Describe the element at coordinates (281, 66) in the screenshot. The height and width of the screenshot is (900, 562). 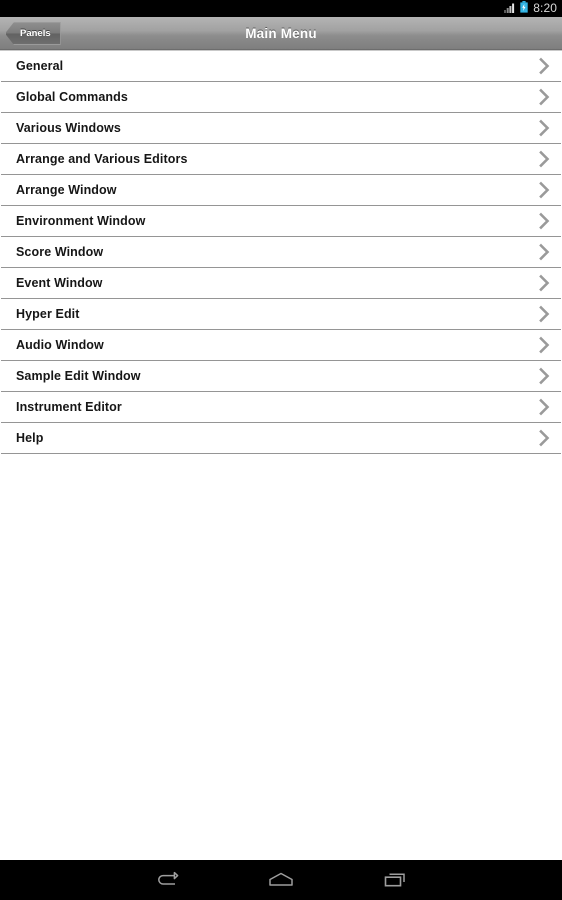
I see `menu-row: General` at that location.